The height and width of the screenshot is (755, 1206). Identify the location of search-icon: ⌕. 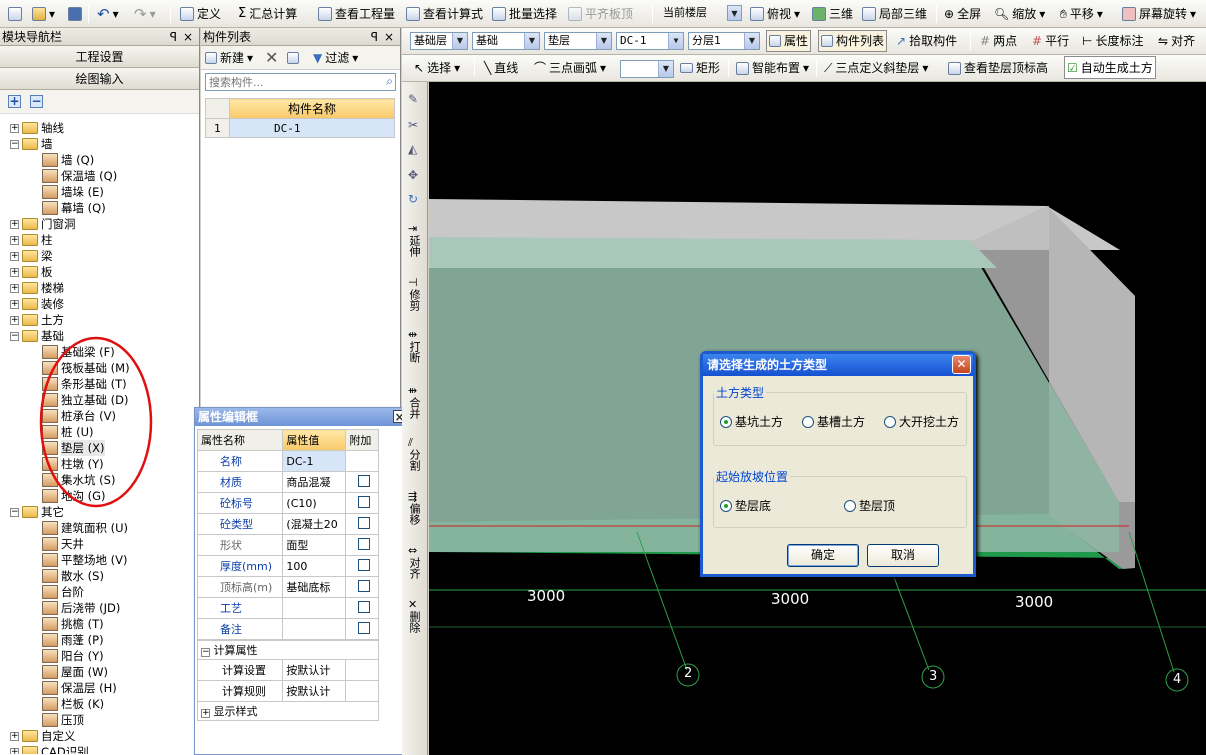
(389, 81).